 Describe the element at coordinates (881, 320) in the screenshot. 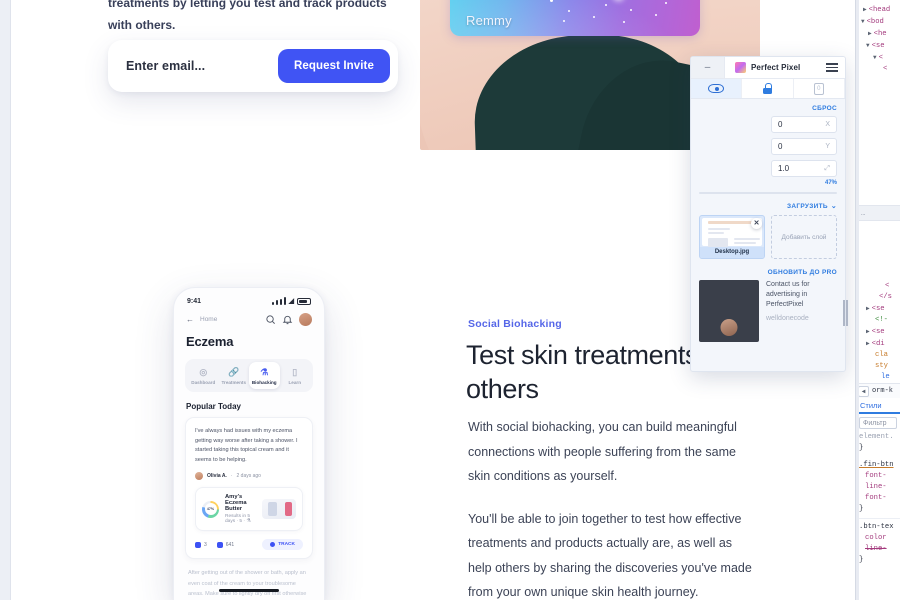

I see `dom-comment: <!-` at that location.